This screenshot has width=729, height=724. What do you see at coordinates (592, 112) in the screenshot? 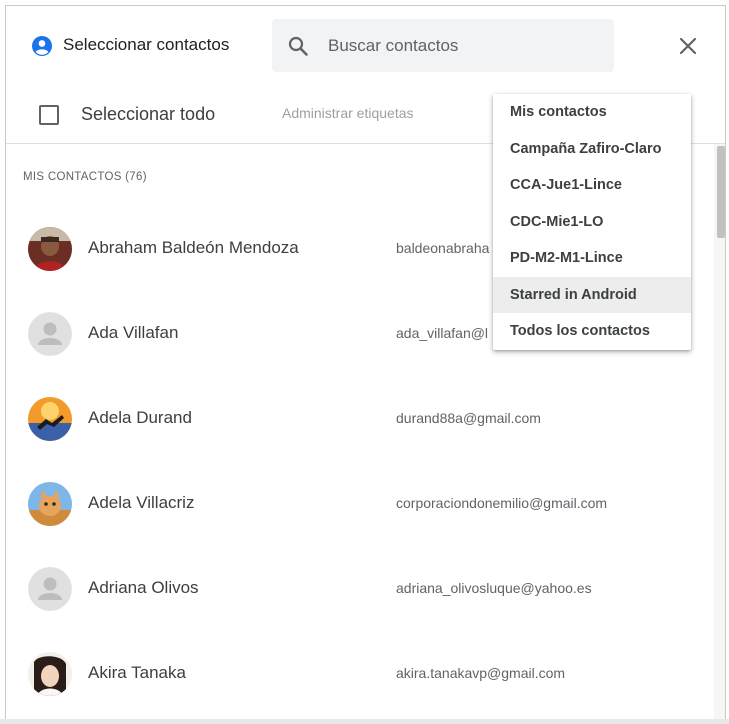
I see `menu-item-mis-contactos: Mis contactos` at bounding box center [592, 112].